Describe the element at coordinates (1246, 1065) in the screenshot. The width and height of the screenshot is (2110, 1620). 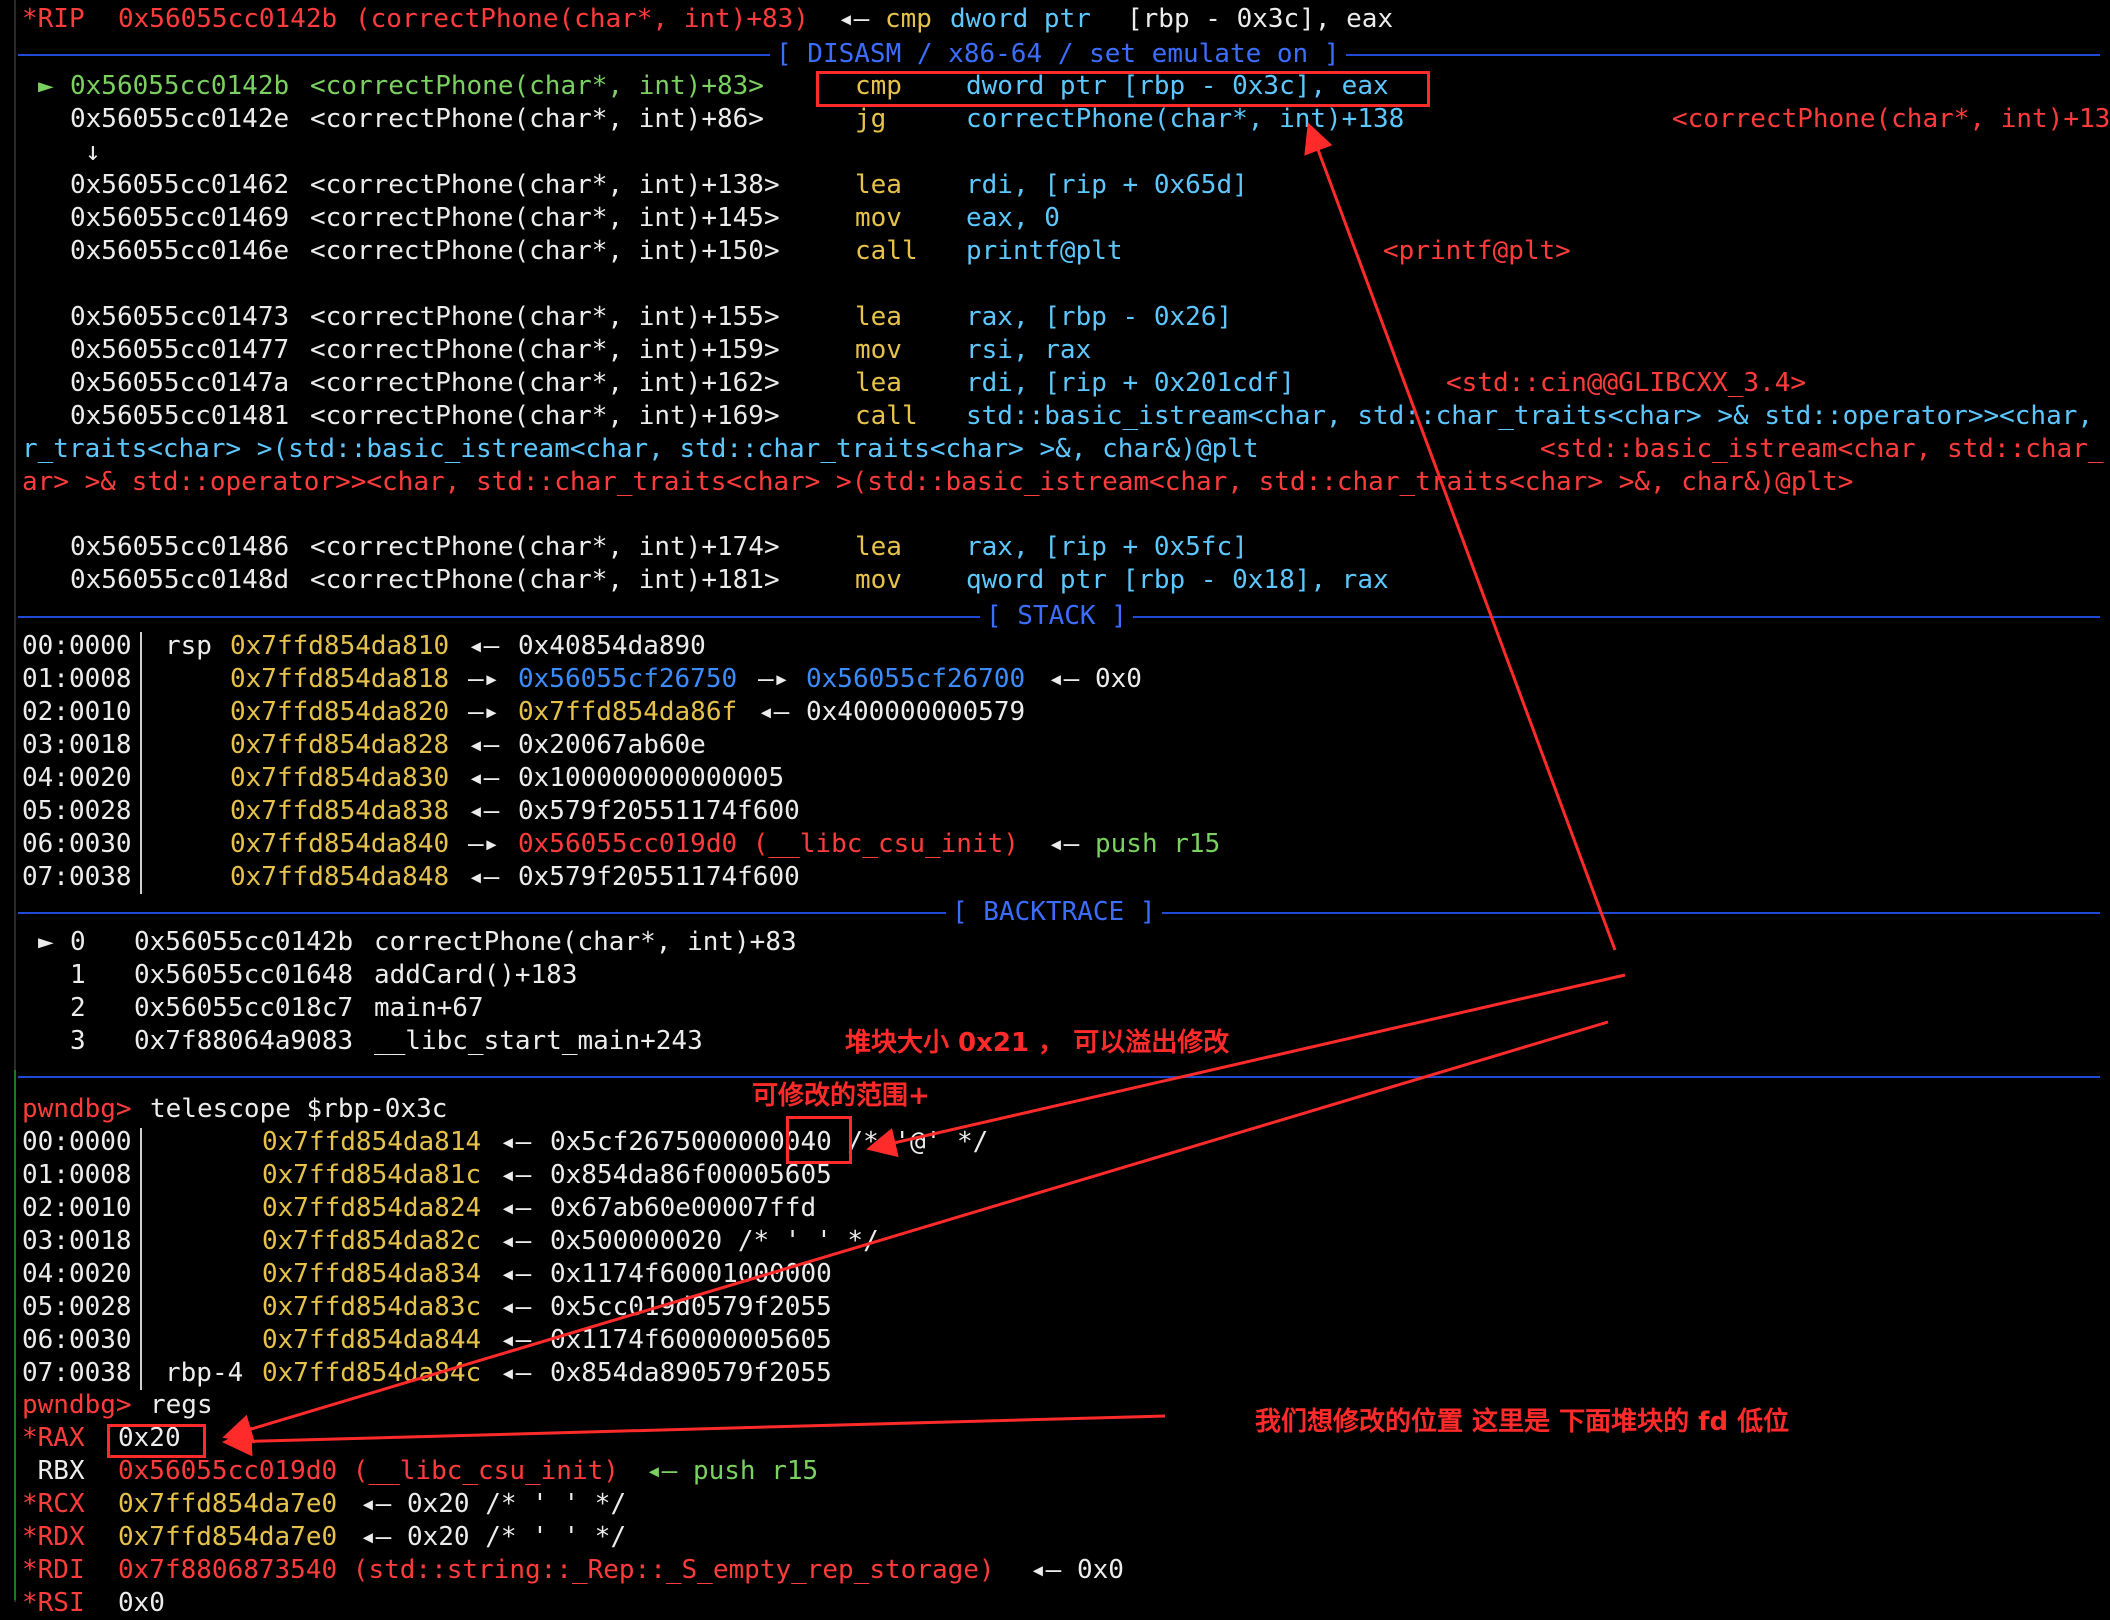
I see `arrow-to-byte` at that location.